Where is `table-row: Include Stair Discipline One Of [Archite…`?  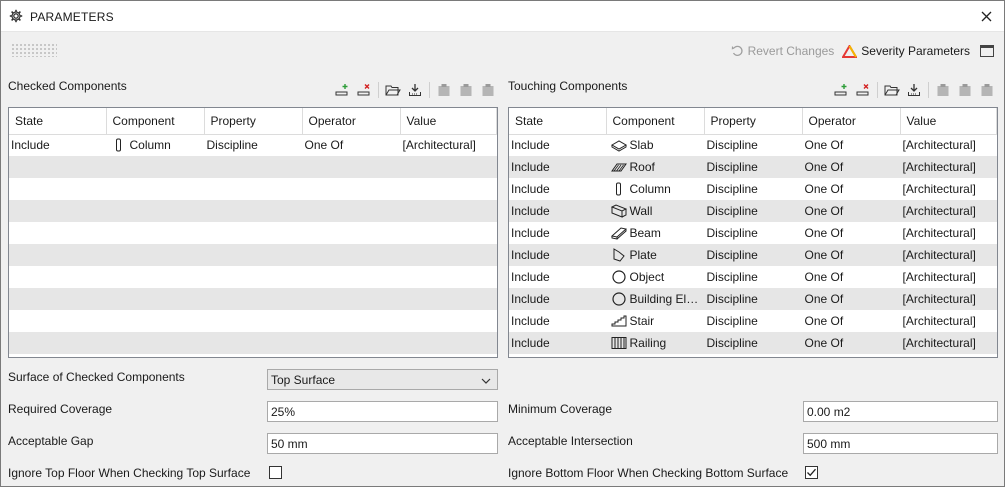 table-row: Include Stair Discipline One Of [Archite… is located at coordinates (753, 321).